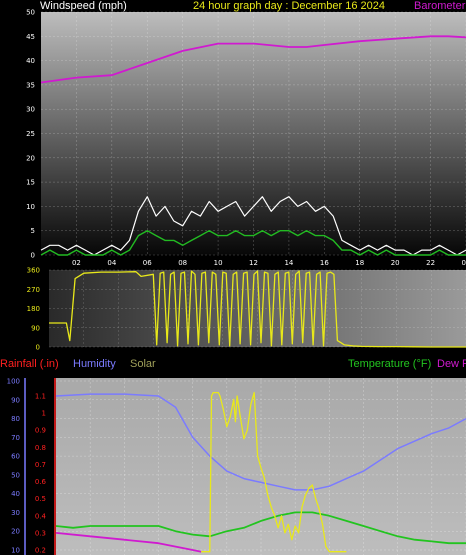 The height and width of the screenshot is (555, 466). I want to click on wind-y-axis-ticks: 0 5 10 15 20 25 30 35 40 45 50, so click(30, 134).